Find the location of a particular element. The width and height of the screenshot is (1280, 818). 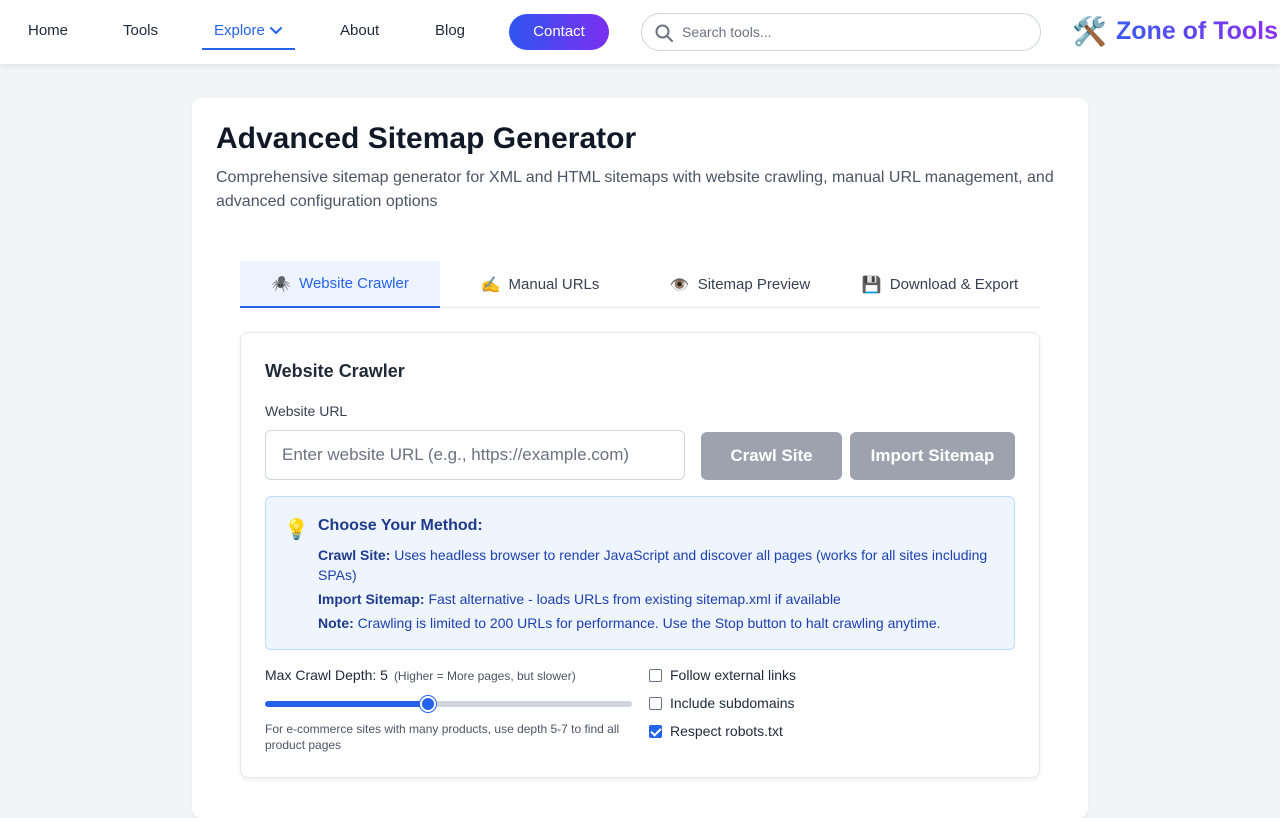

tab-website-crawler: 🕷️ Website Crawler is located at coordinates (340, 284).